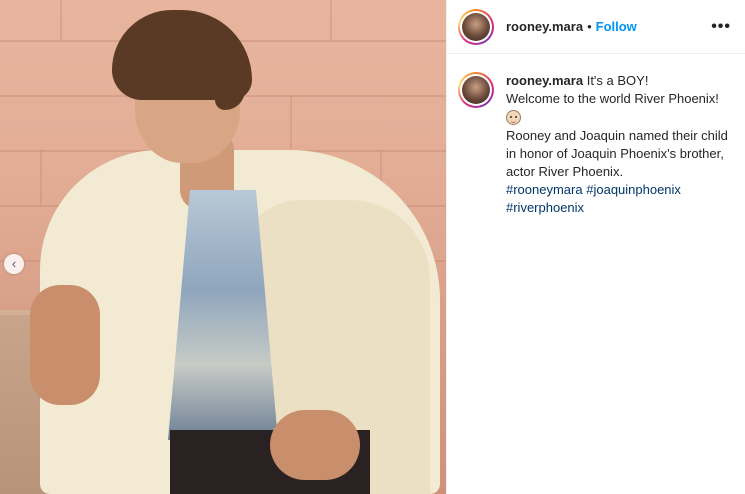 The height and width of the screenshot is (494, 745). What do you see at coordinates (721, 27) in the screenshot?
I see `more-options-icon: •••` at bounding box center [721, 27].